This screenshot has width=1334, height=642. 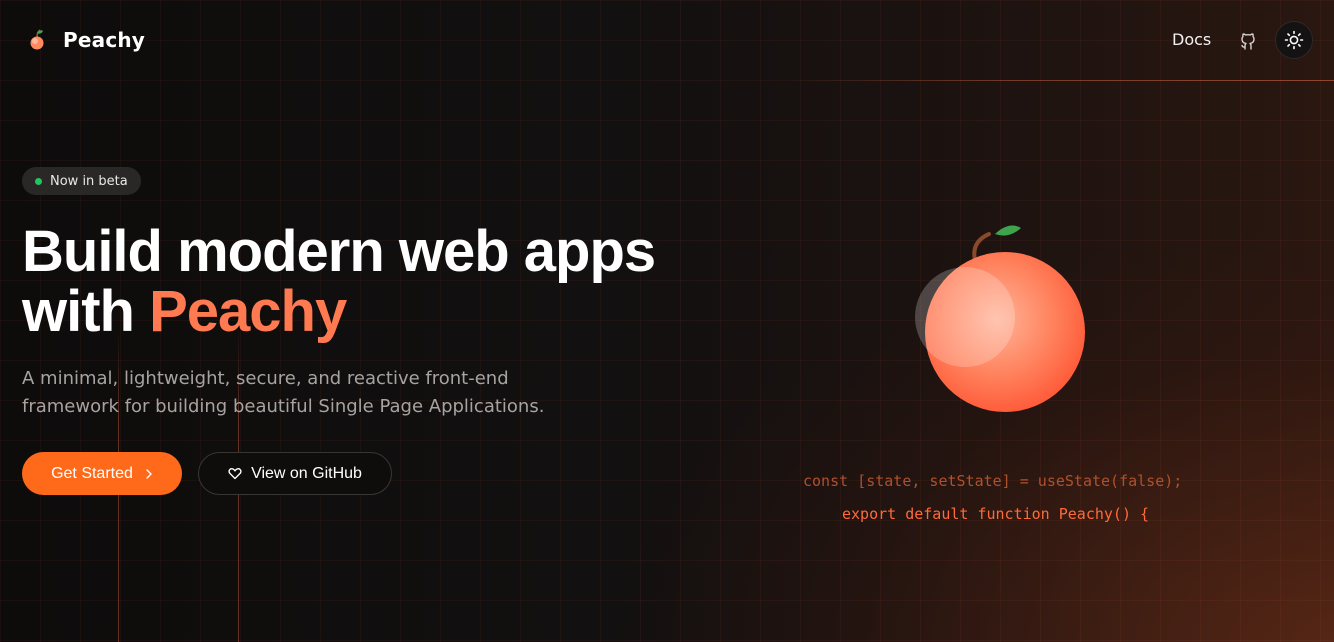 I want to click on github-icon, so click(x=1248, y=41).